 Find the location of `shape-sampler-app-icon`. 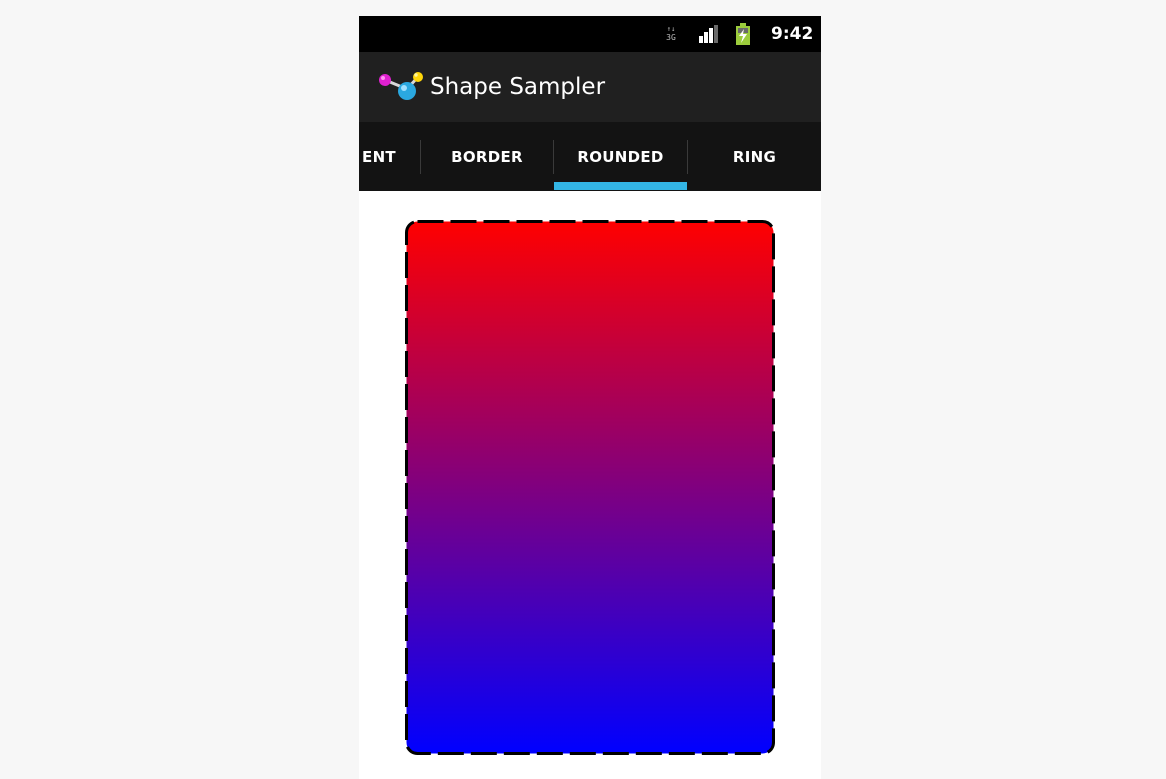

shape-sampler-app-icon is located at coordinates (401, 87).